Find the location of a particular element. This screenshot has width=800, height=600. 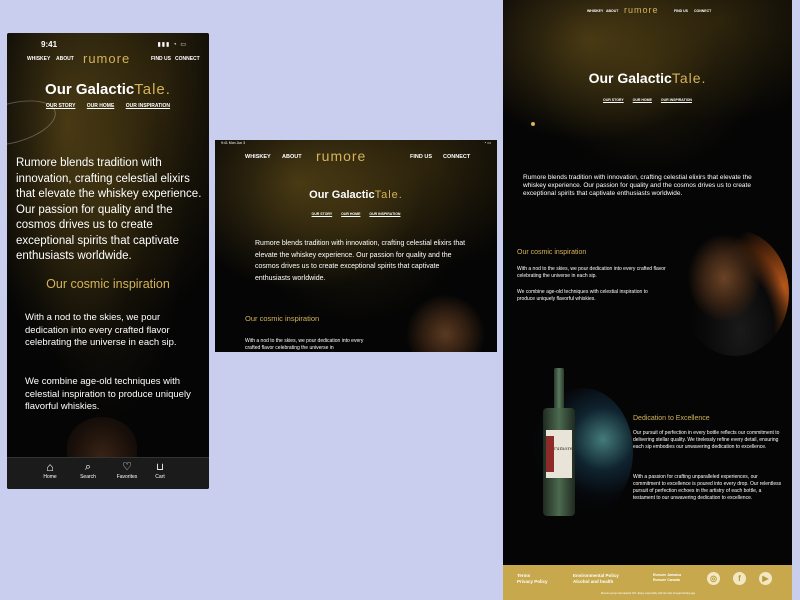

heart-icon: ♡ is located at coordinates (127, 467).